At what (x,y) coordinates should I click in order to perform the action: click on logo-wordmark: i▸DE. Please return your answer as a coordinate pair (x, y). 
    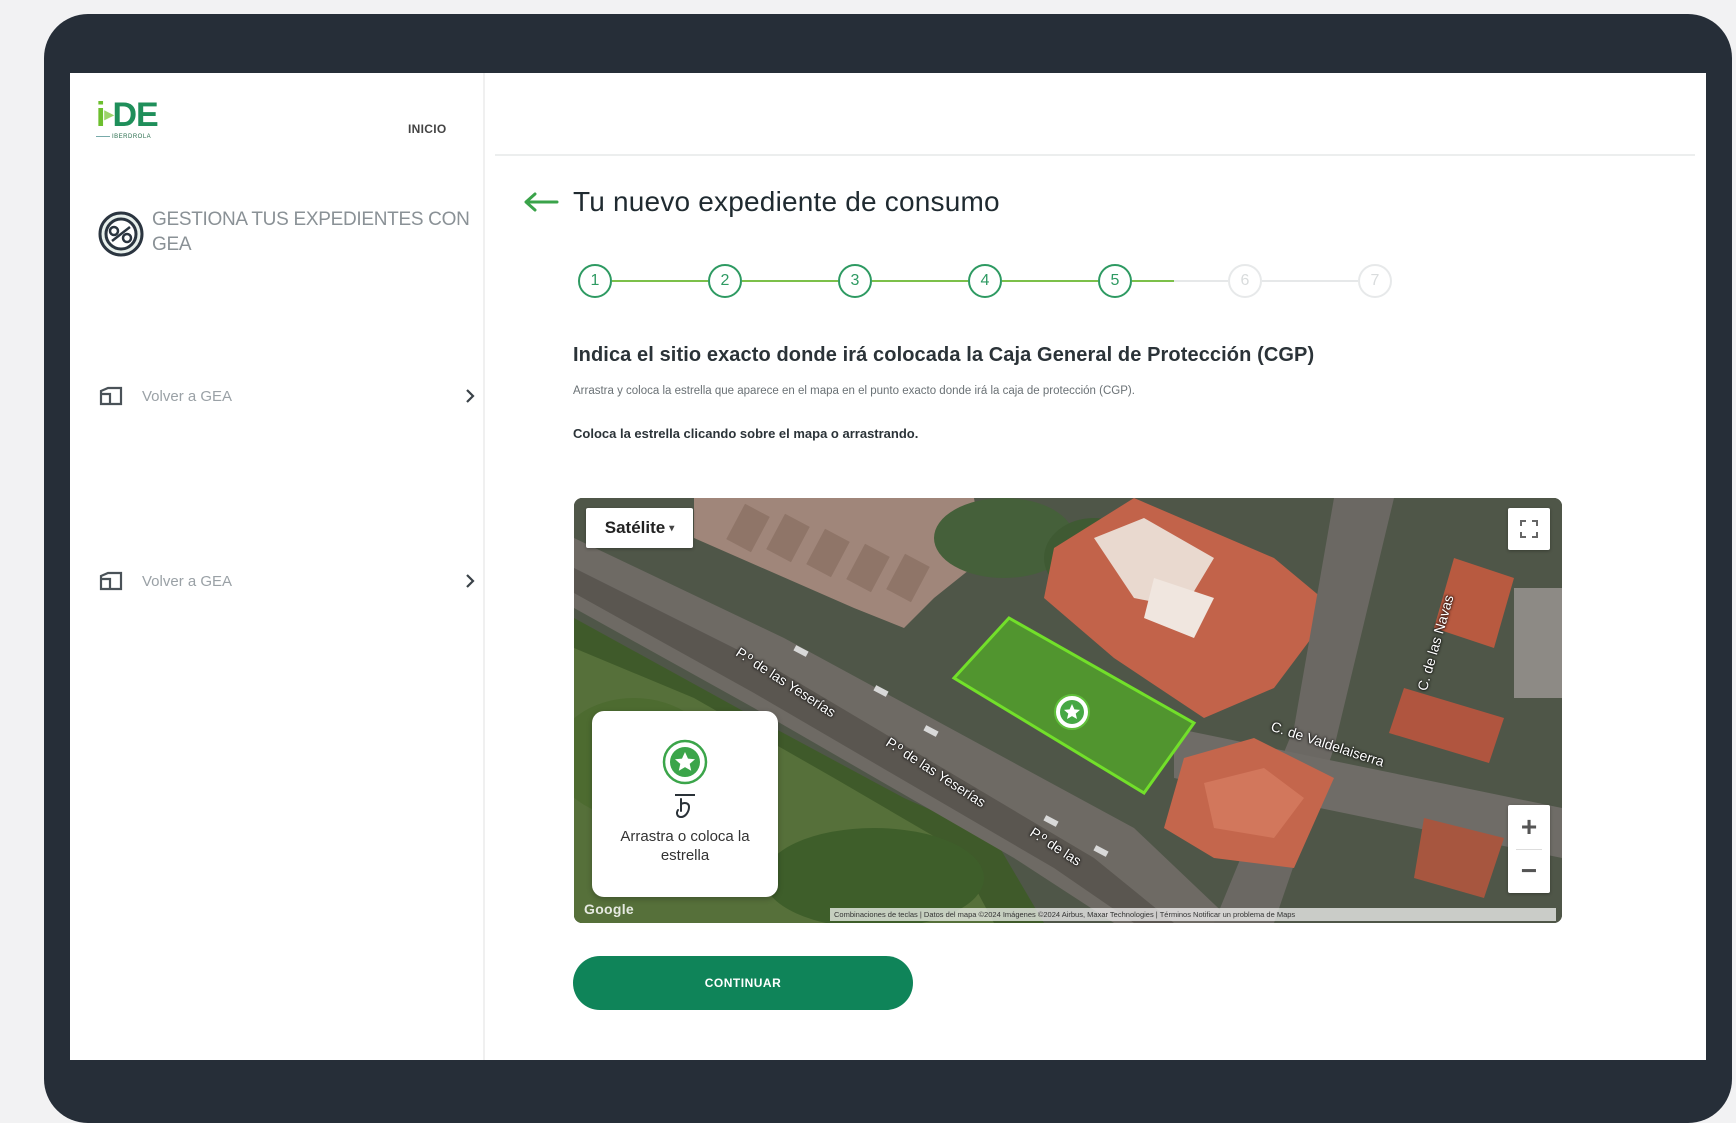
    Looking at the image, I should click on (141, 114).